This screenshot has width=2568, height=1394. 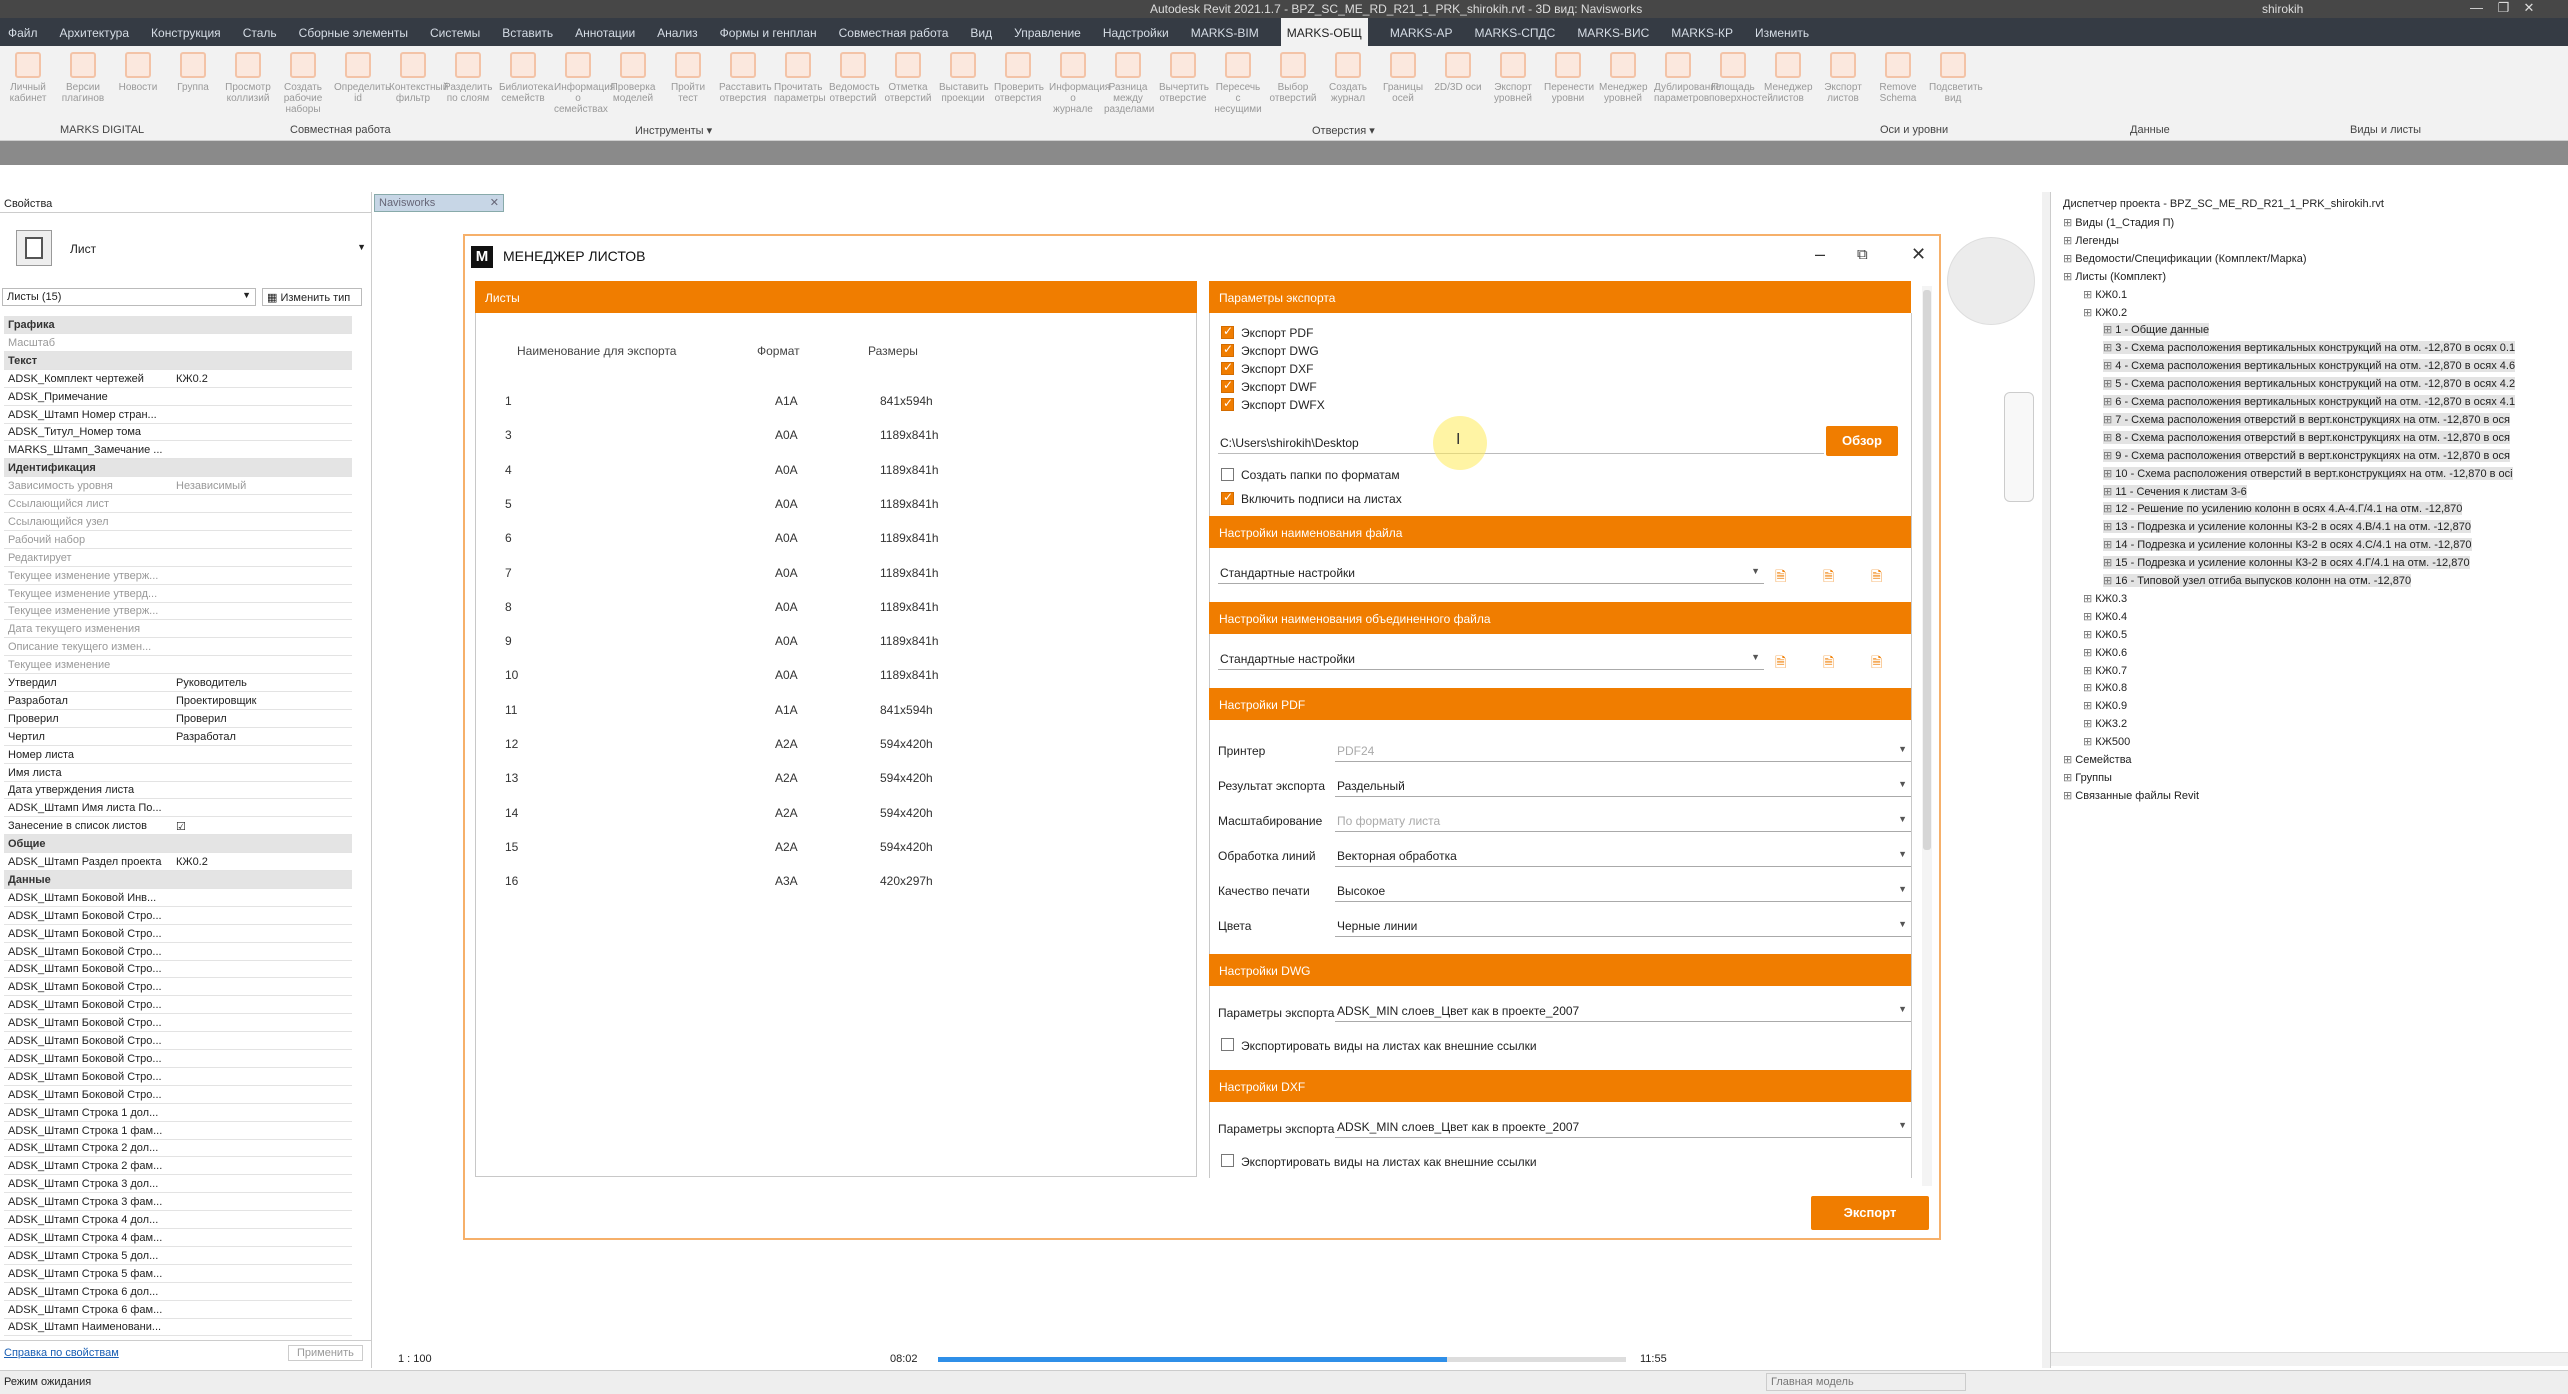 What do you see at coordinates (2105, 670) in the screenshot?
I see `tree-node: ⊞ КЖ0.7` at bounding box center [2105, 670].